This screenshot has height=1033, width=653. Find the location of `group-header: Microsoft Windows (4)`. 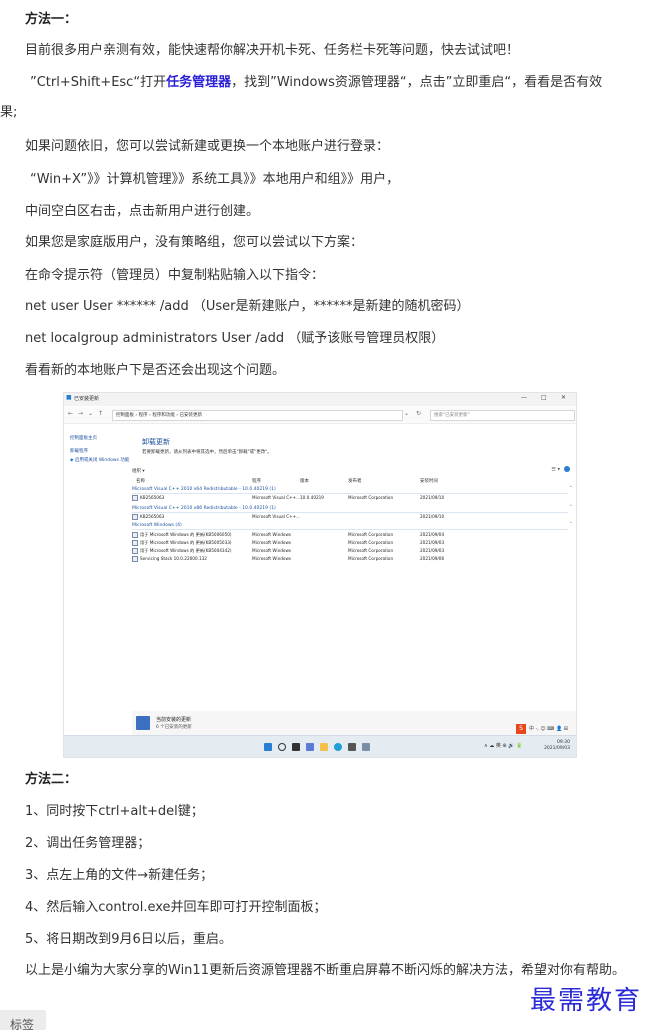

group-header: Microsoft Windows (4) is located at coordinates (157, 525).